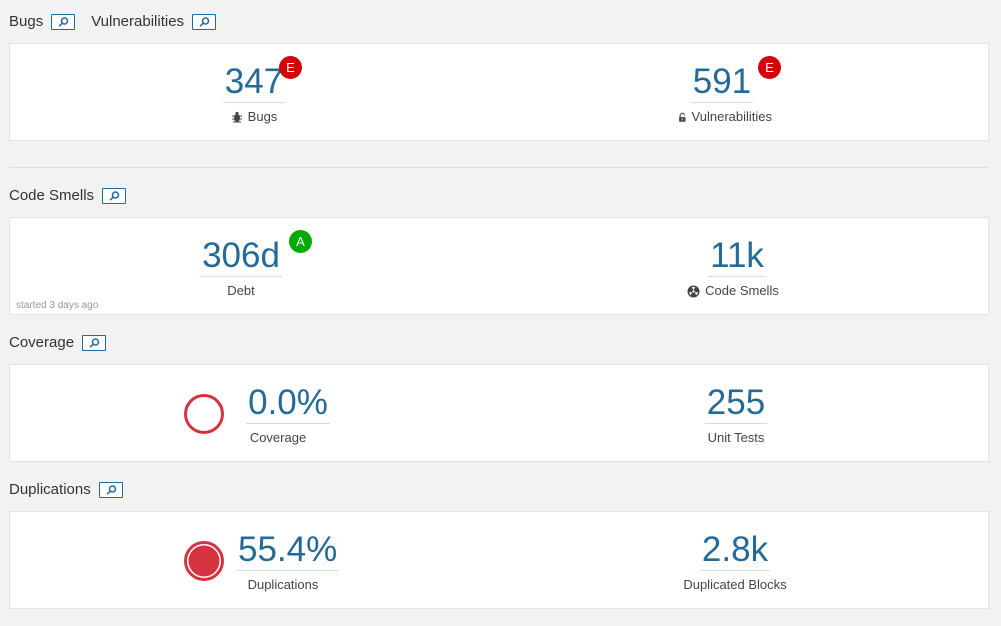 The width and height of the screenshot is (1001, 626). Describe the element at coordinates (736, 403) in the screenshot. I see `unit-tests-value: 255` at that location.